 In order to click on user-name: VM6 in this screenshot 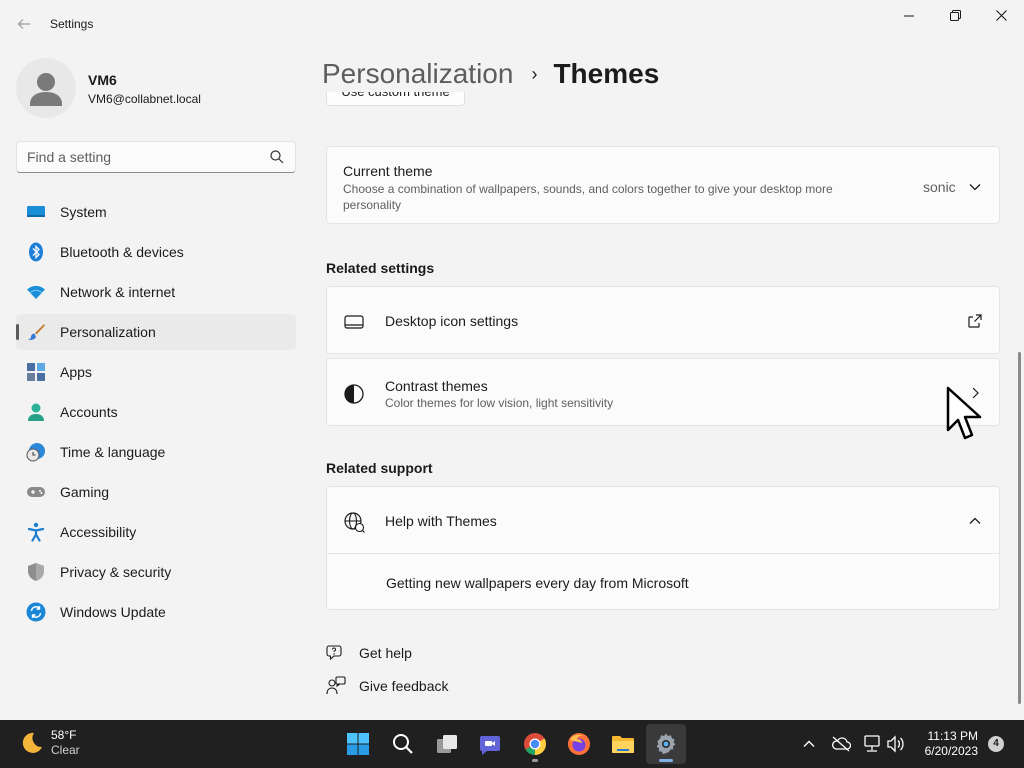, I will do `click(102, 80)`.